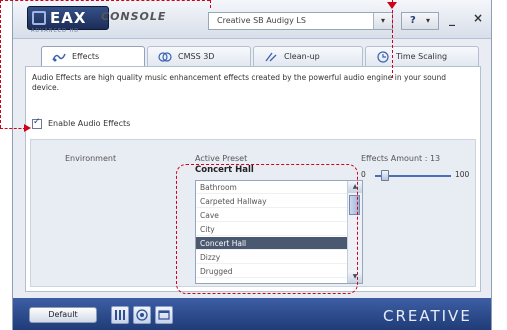  Describe the element at coordinates (428, 20) in the screenshot. I see `help-dropdown-icon: ▾` at that location.